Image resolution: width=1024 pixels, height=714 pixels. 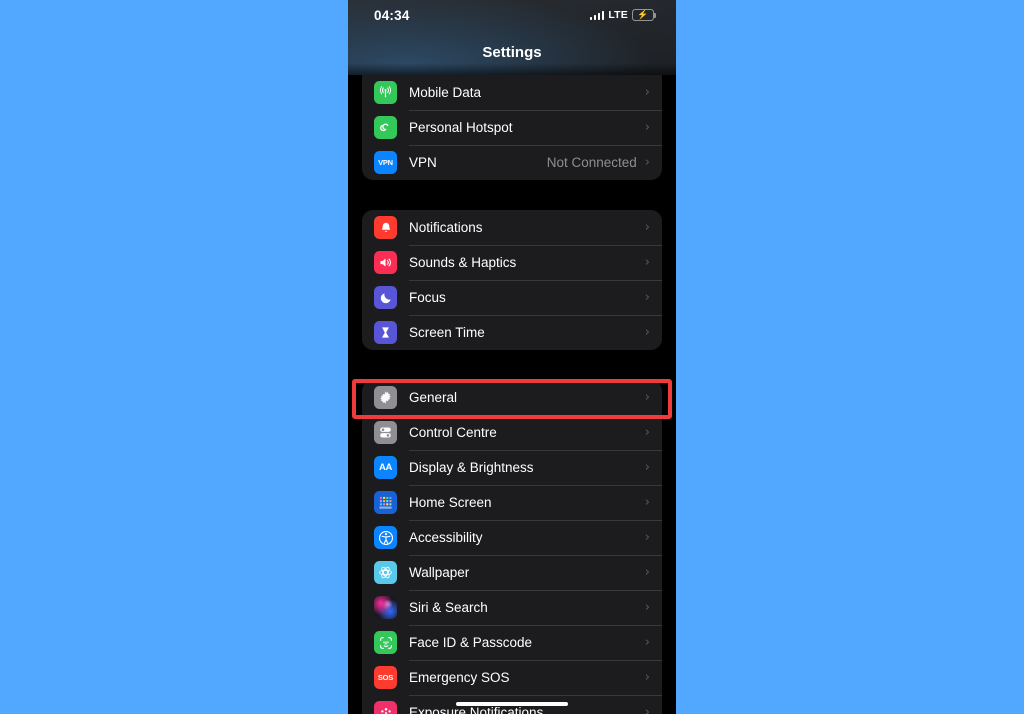 I want to click on settings-row-label: Wallpaper, so click(x=439, y=572).